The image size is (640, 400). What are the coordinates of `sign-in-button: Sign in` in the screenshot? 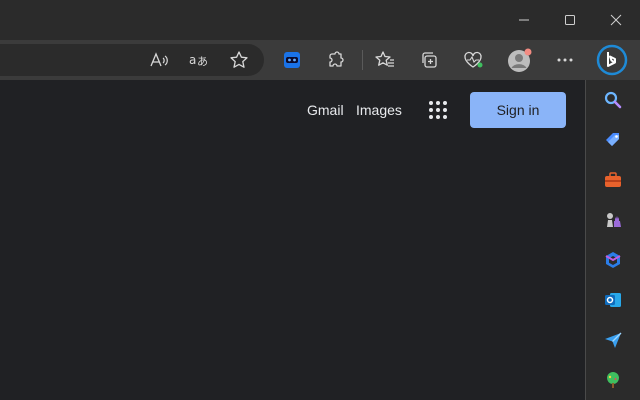 It's located at (518, 110).